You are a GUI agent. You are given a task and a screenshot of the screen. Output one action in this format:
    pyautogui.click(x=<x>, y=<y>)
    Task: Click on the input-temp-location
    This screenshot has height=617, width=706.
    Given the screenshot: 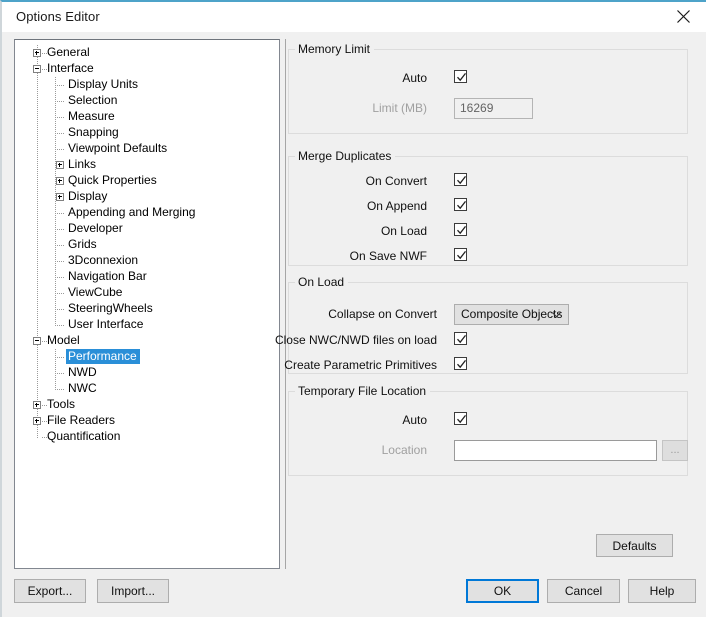 What is the action you would take?
    pyautogui.click(x=555, y=450)
    